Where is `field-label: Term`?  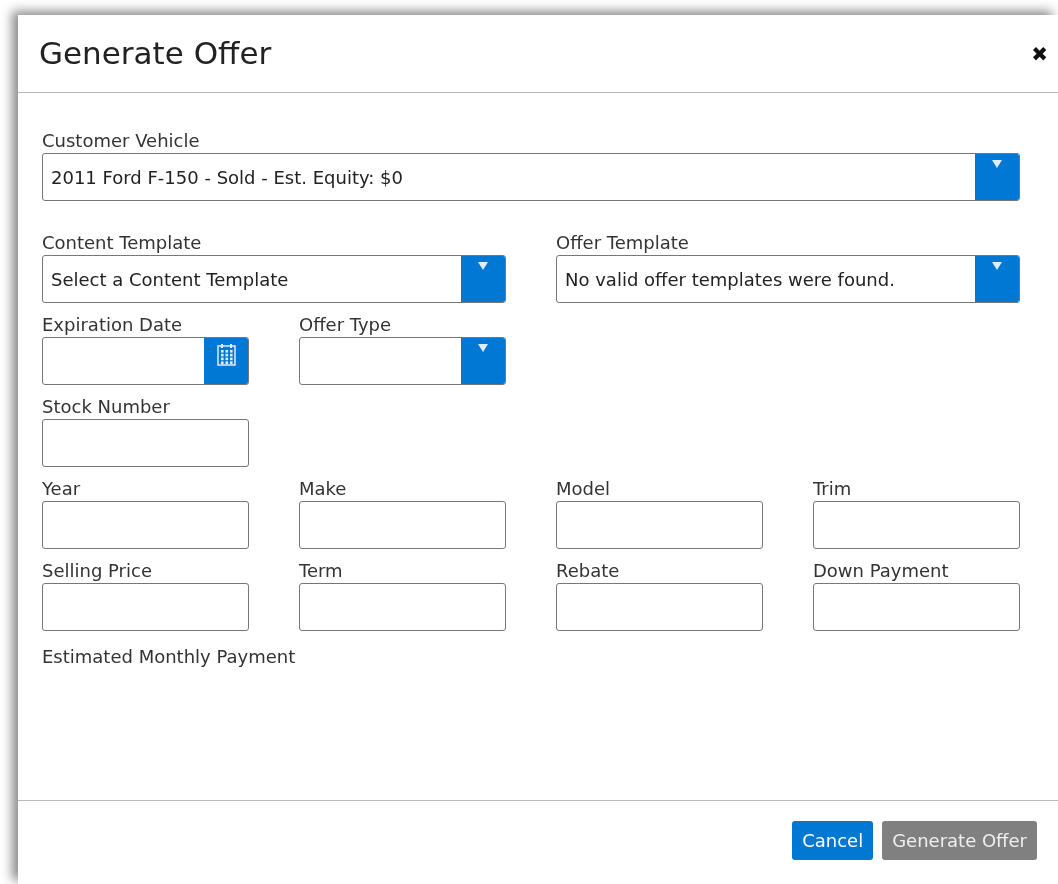 field-label: Term is located at coordinates (321, 571).